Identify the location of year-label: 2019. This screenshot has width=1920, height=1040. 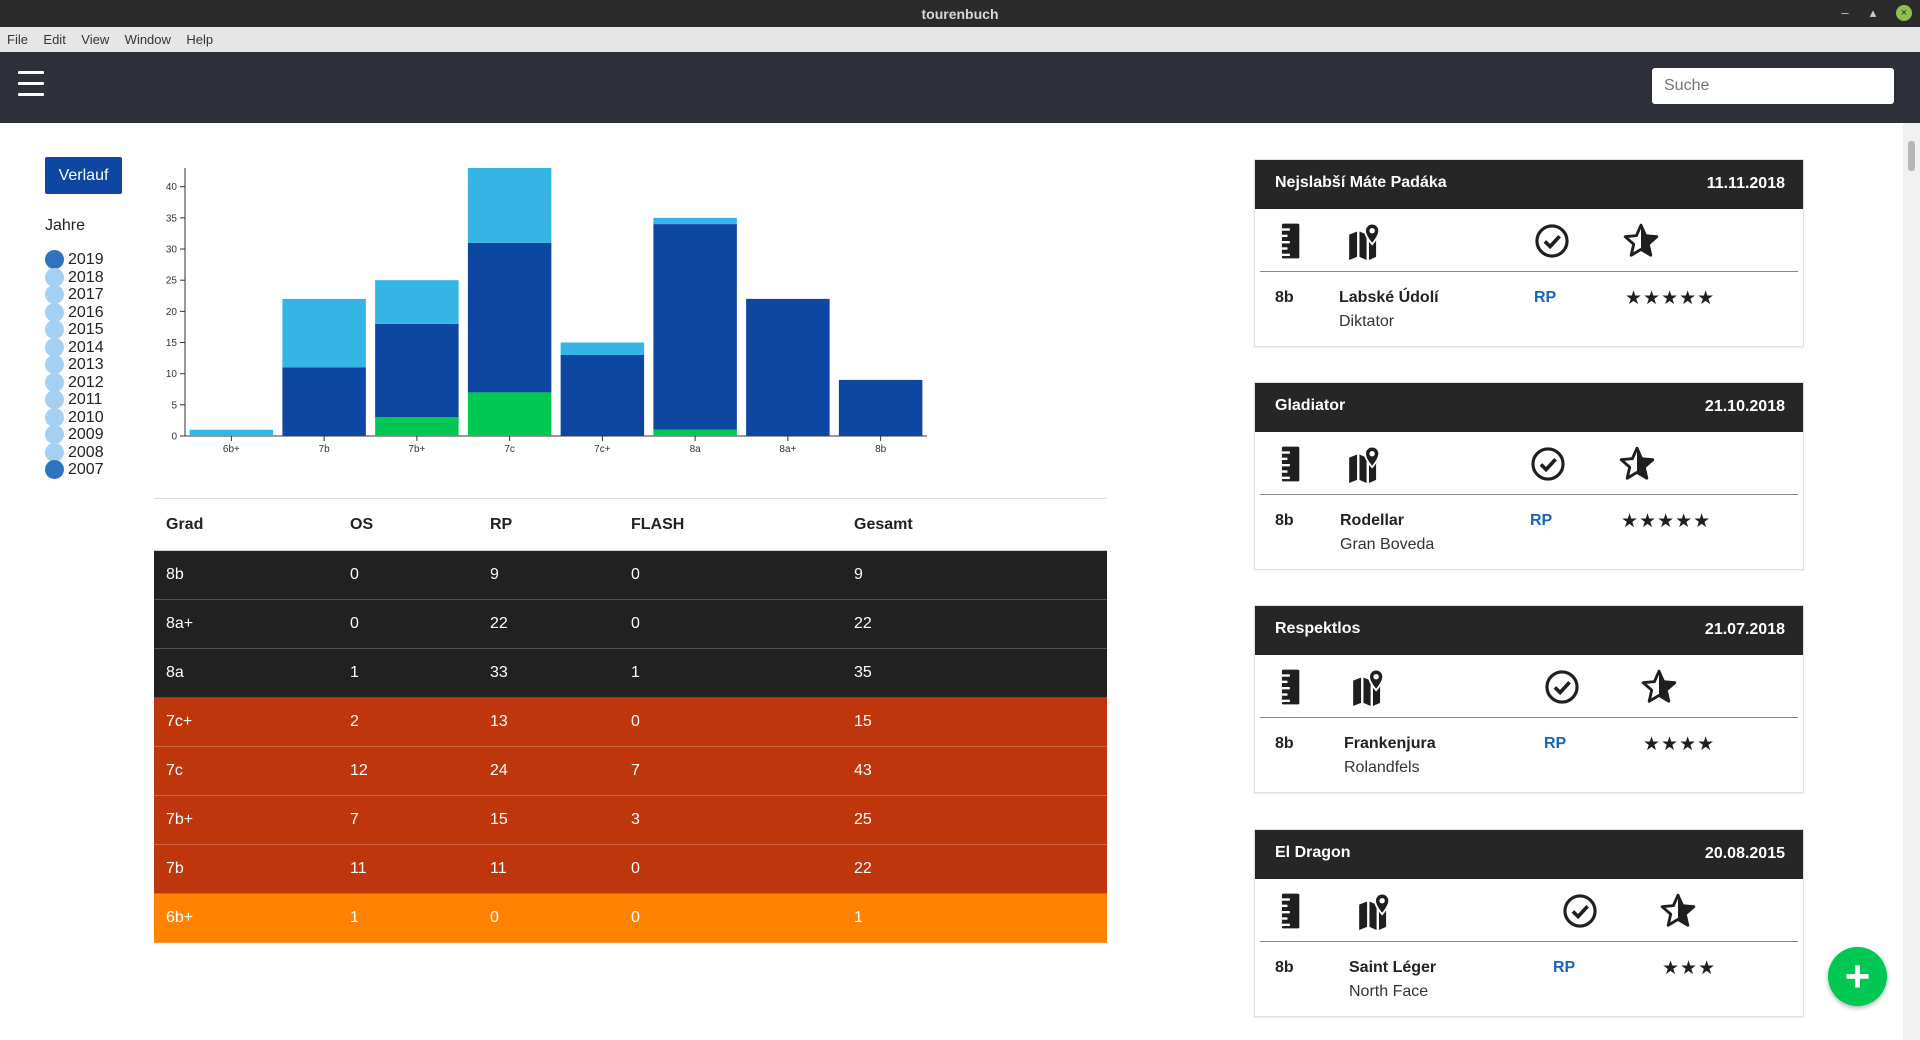
(86, 259).